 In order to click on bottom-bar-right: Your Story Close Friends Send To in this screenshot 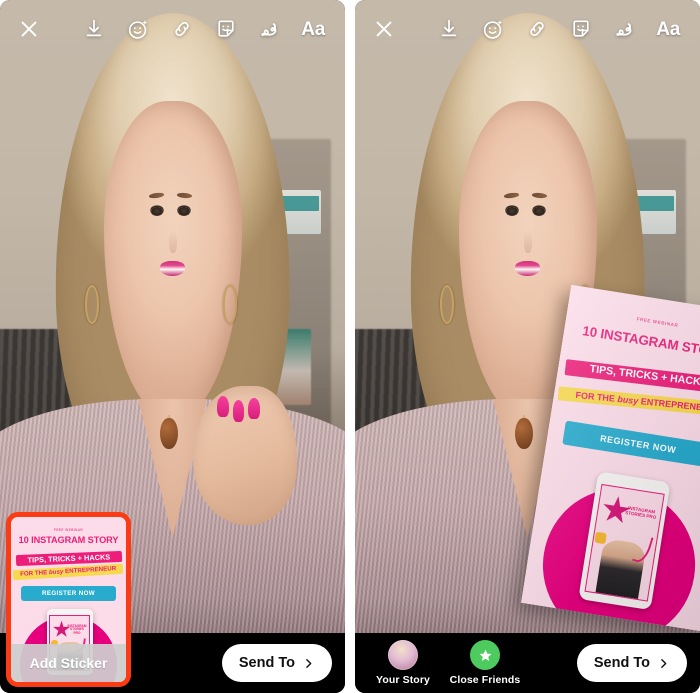, I will do `click(527, 663)`.